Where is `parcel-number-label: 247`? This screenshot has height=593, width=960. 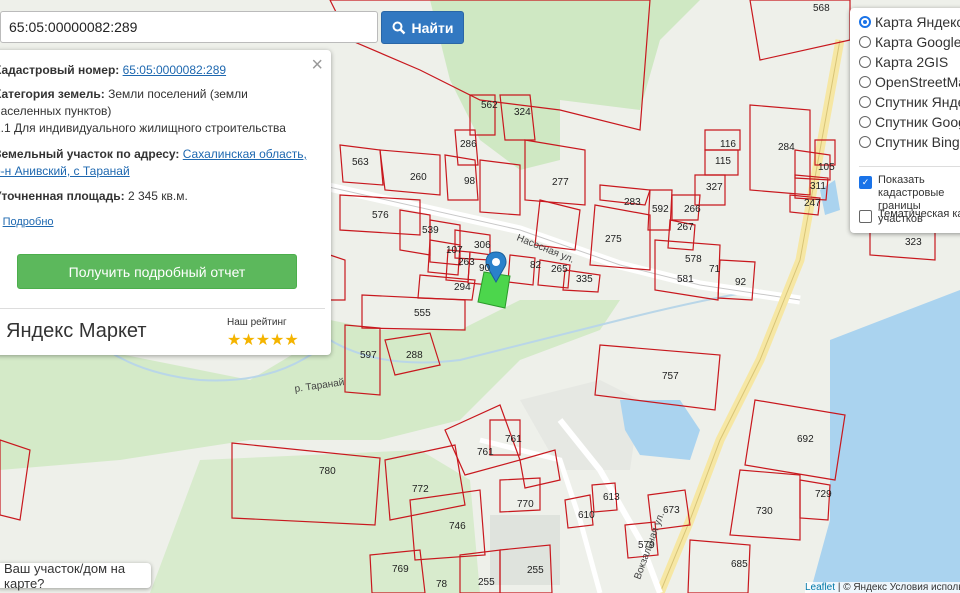 parcel-number-label: 247 is located at coordinates (812, 203).